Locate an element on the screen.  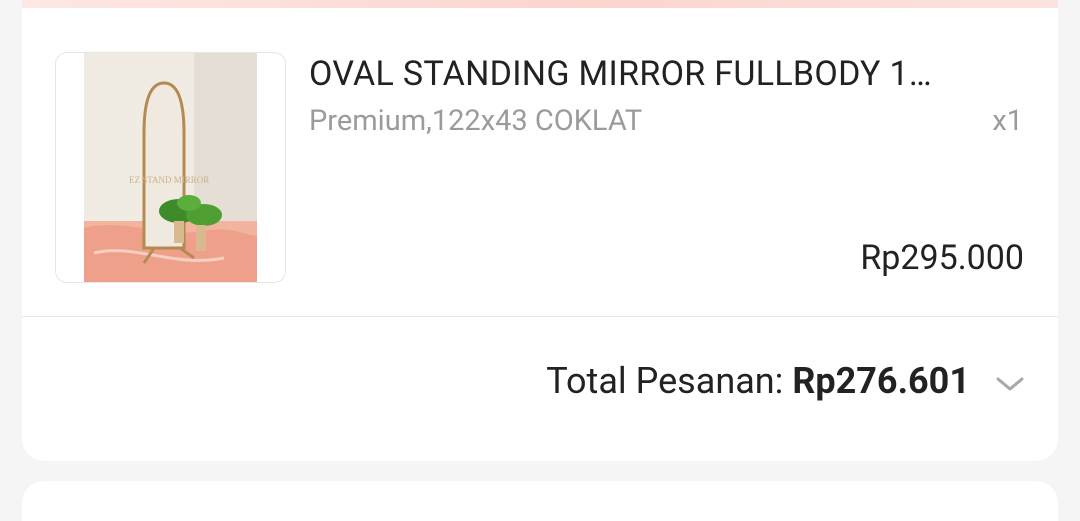
product-price: Rp295.000 is located at coordinates (942, 258).